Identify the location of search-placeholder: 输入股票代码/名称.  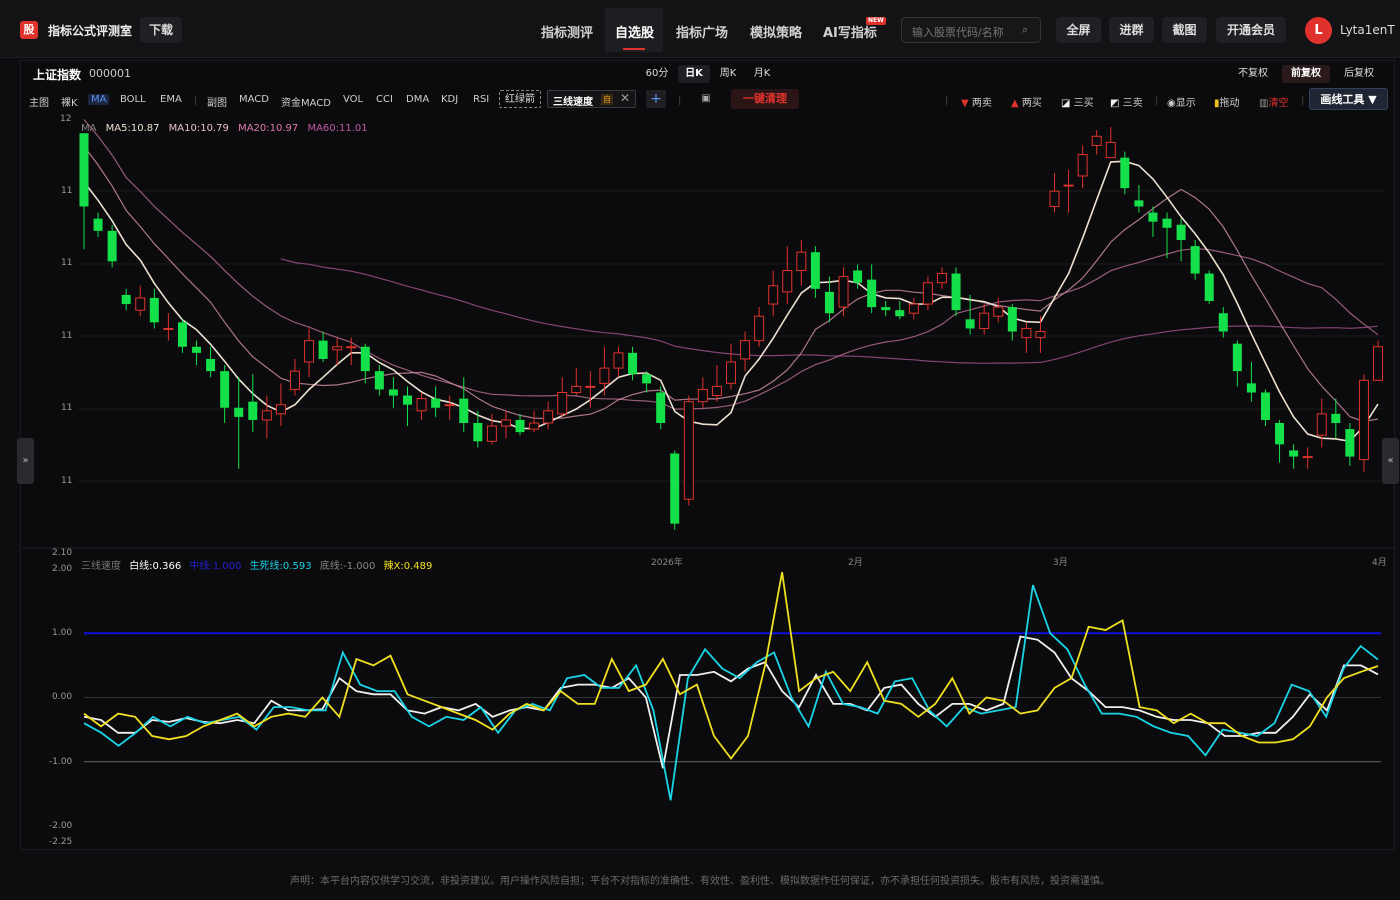
(958, 32).